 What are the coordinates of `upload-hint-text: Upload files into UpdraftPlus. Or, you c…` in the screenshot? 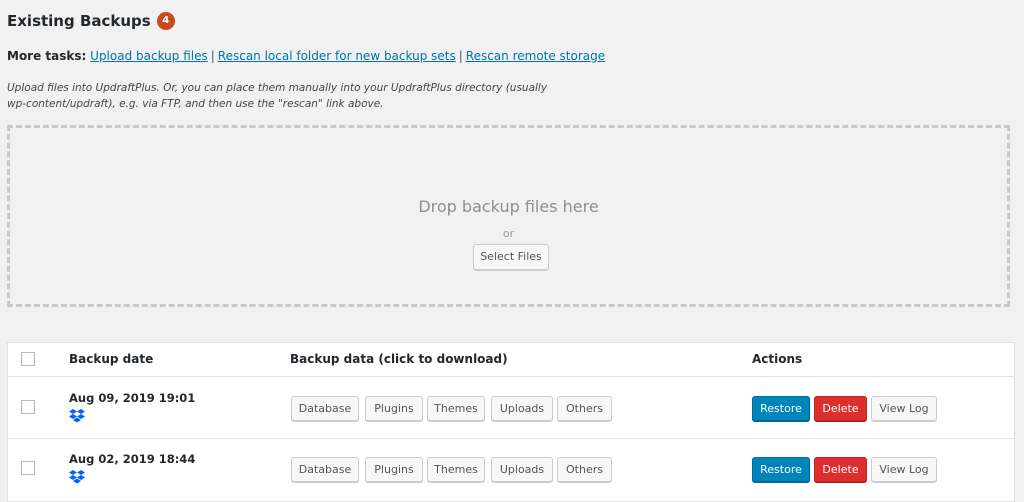 It's located at (277, 96).